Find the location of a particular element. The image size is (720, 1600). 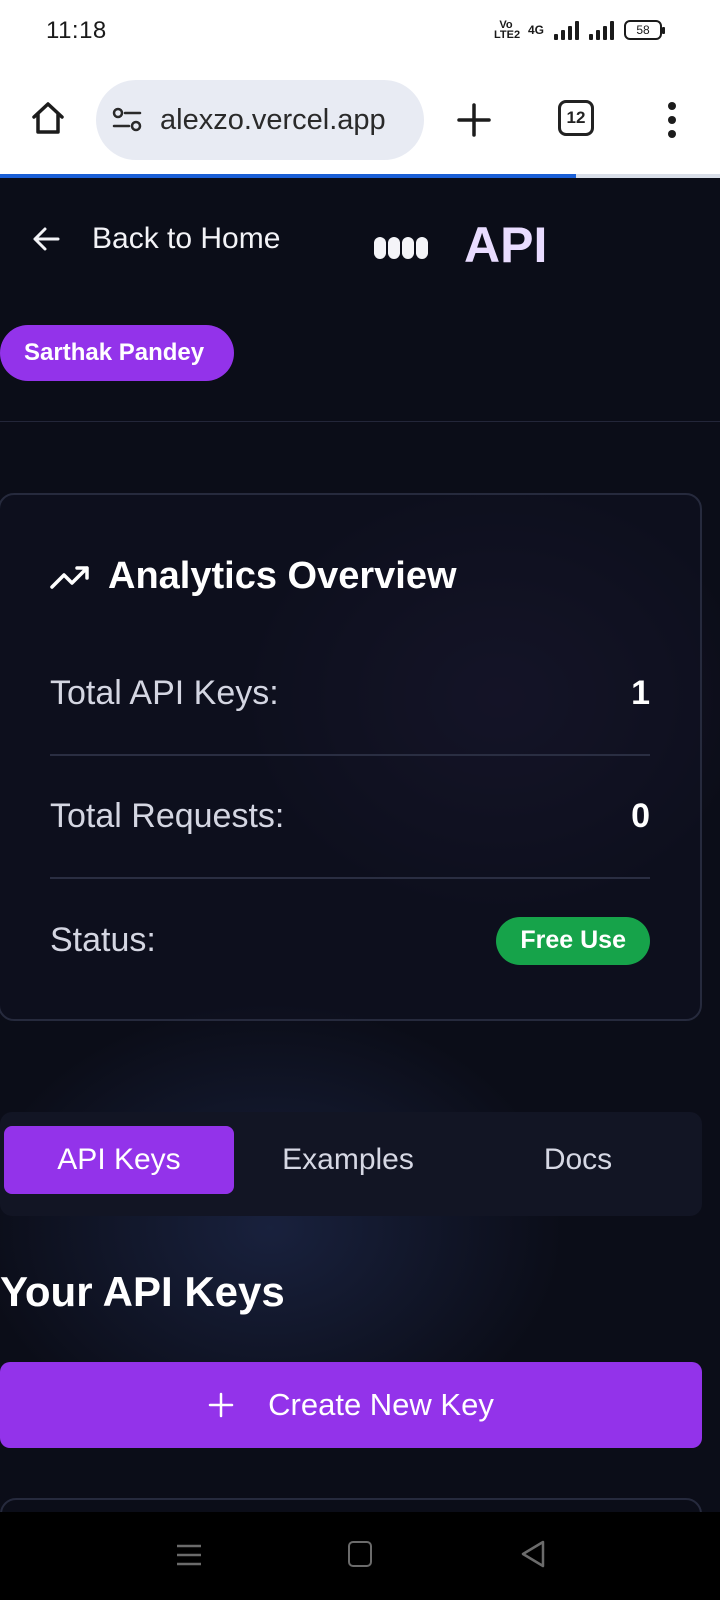

home-nav-icon is located at coordinates (360, 1554).